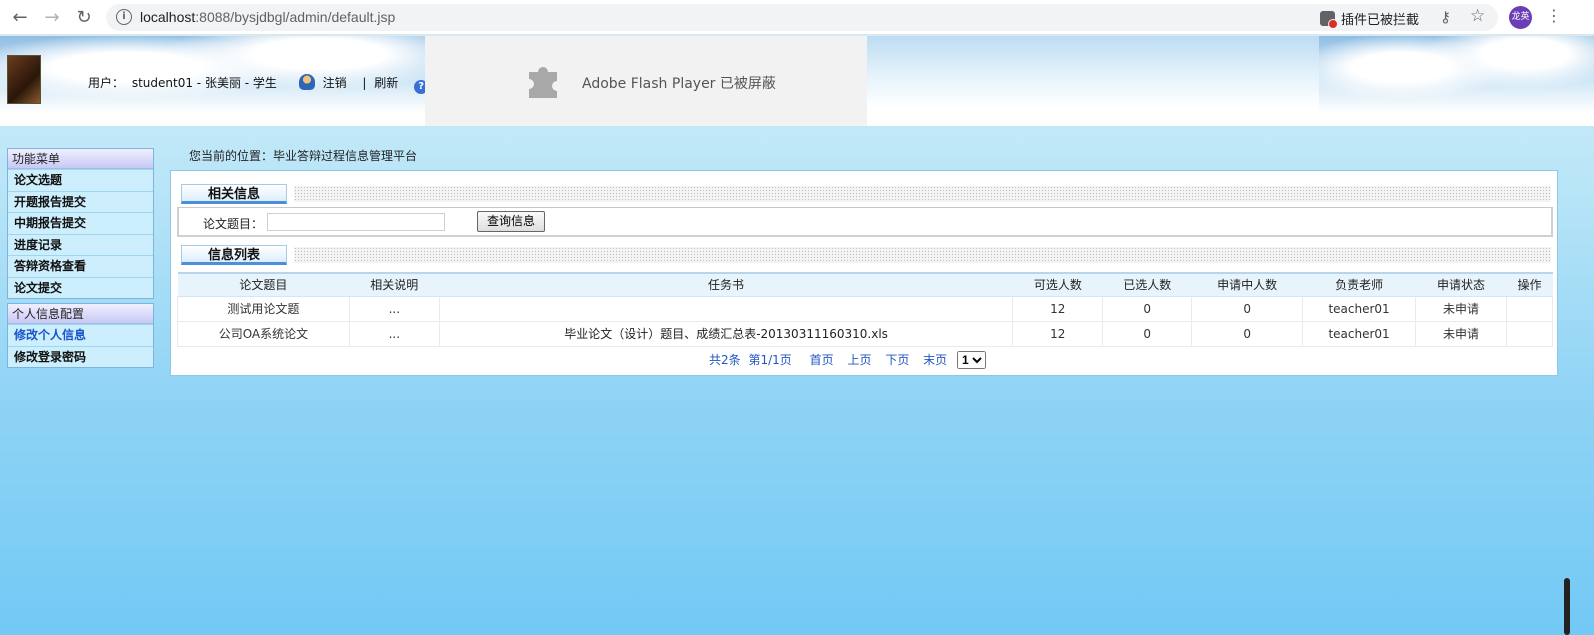 The image size is (1594, 635). What do you see at coordinates (52, 18) in the screenshot?
I see `forward-arrow-icon: →` at bounding box center [52, 18].